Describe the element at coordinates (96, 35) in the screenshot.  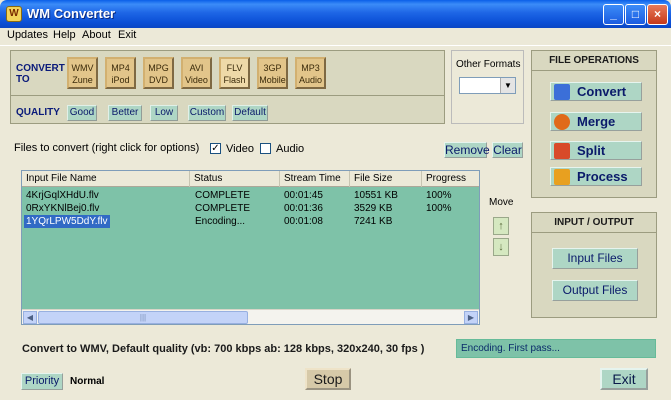
I see `menu-about: About` at that location.